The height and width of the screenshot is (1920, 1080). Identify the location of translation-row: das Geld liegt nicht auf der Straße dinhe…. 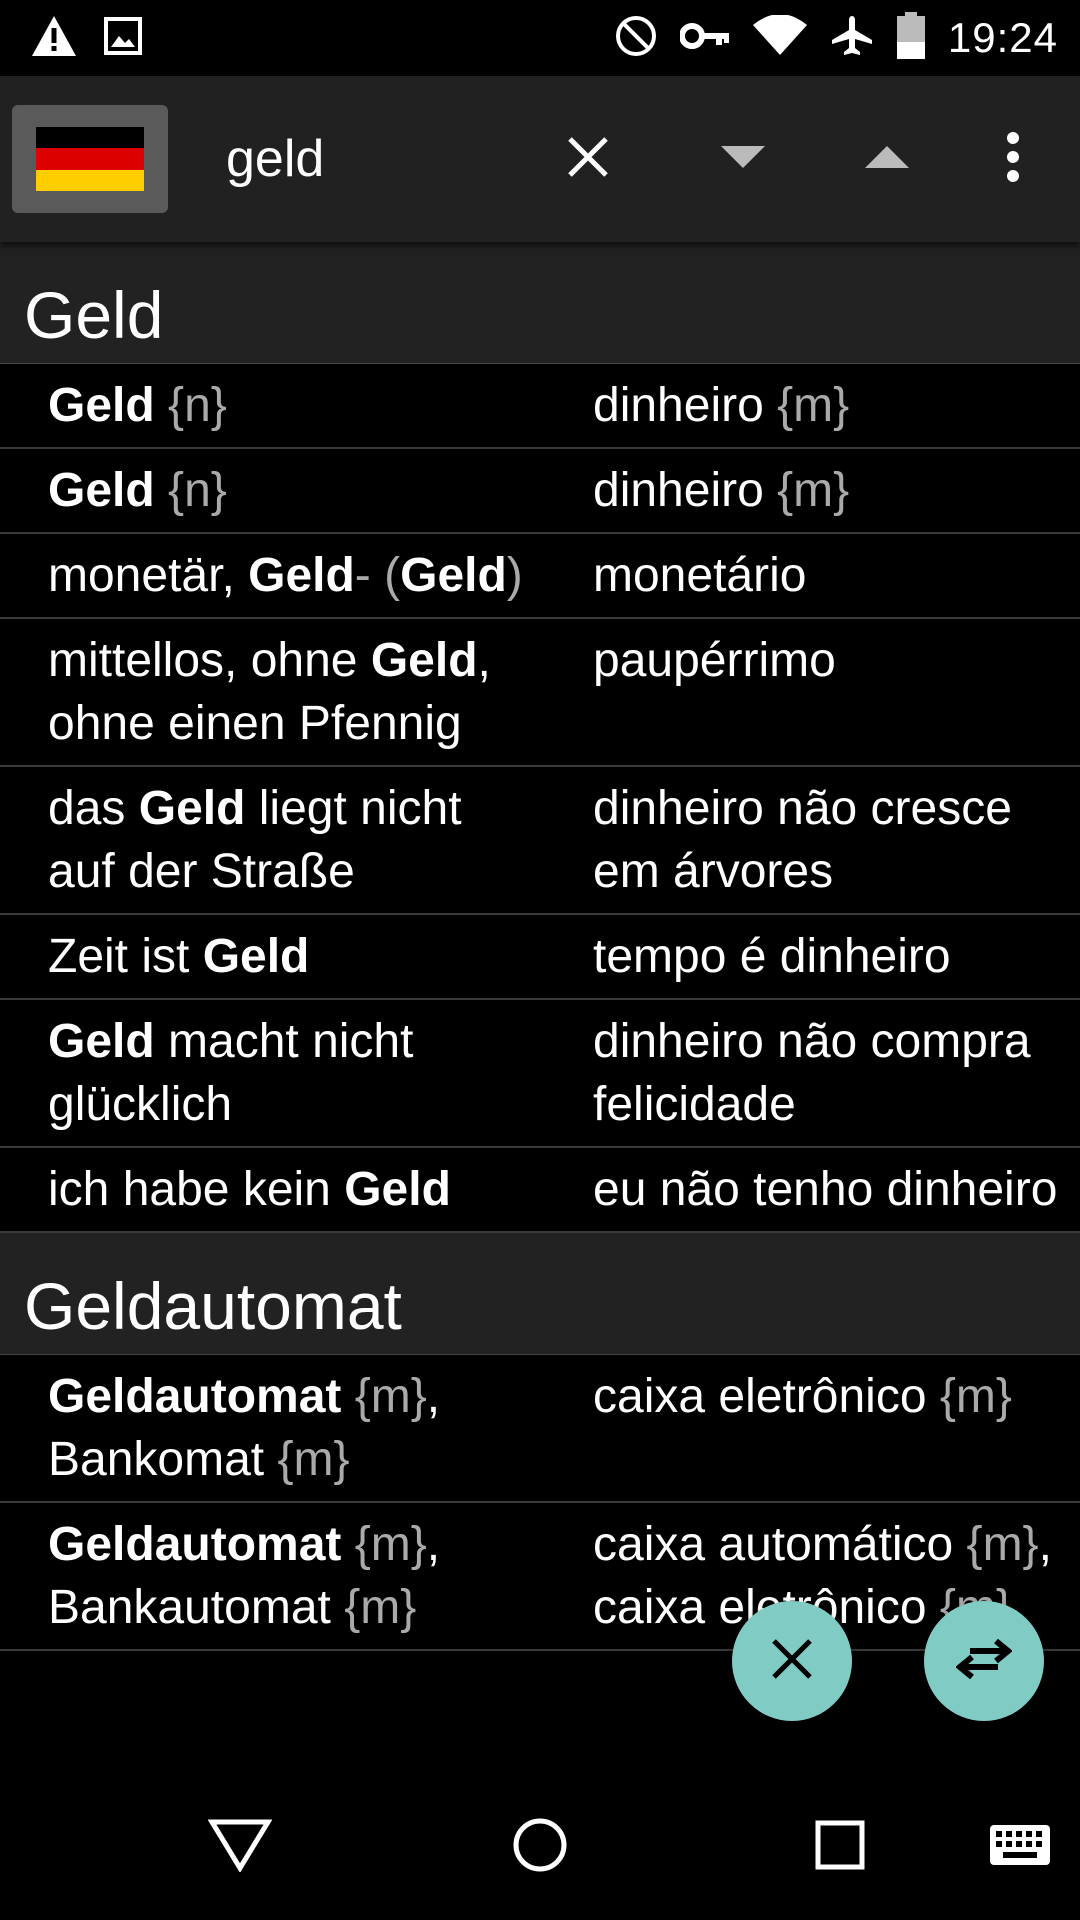
(540, 841).